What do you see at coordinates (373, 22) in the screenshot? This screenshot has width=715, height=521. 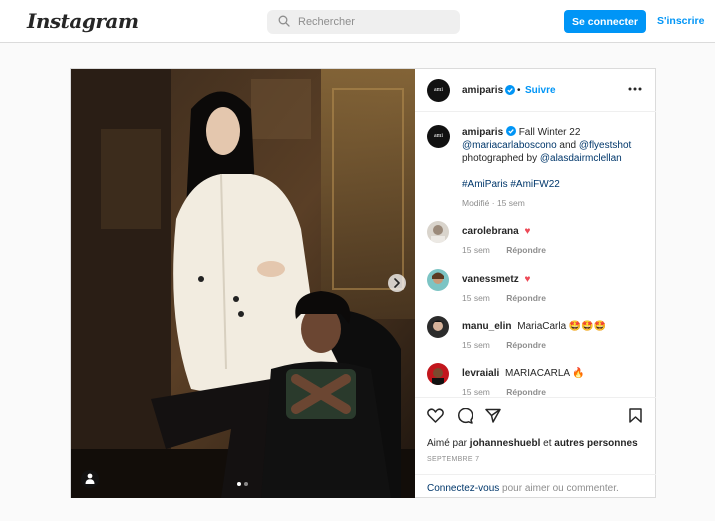 I see `search-input` at bounding box center [373, 22].